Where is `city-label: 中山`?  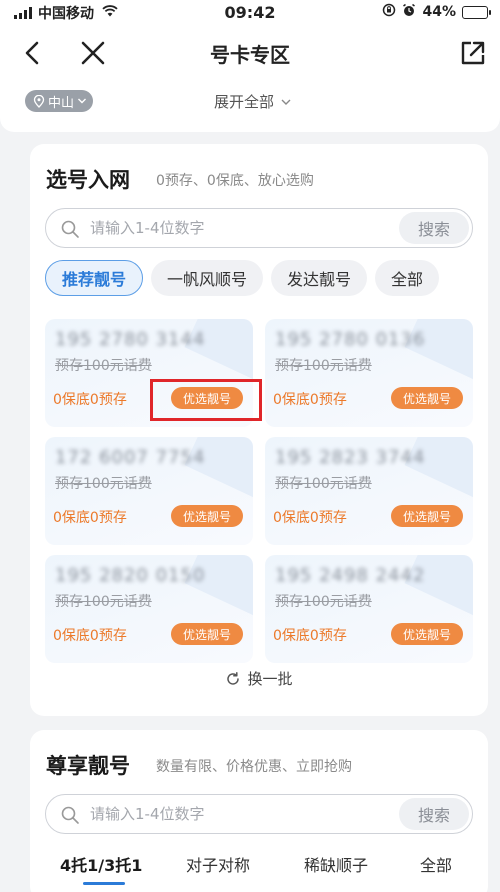 city-label: 中山 is located at coordinates (61, 103).